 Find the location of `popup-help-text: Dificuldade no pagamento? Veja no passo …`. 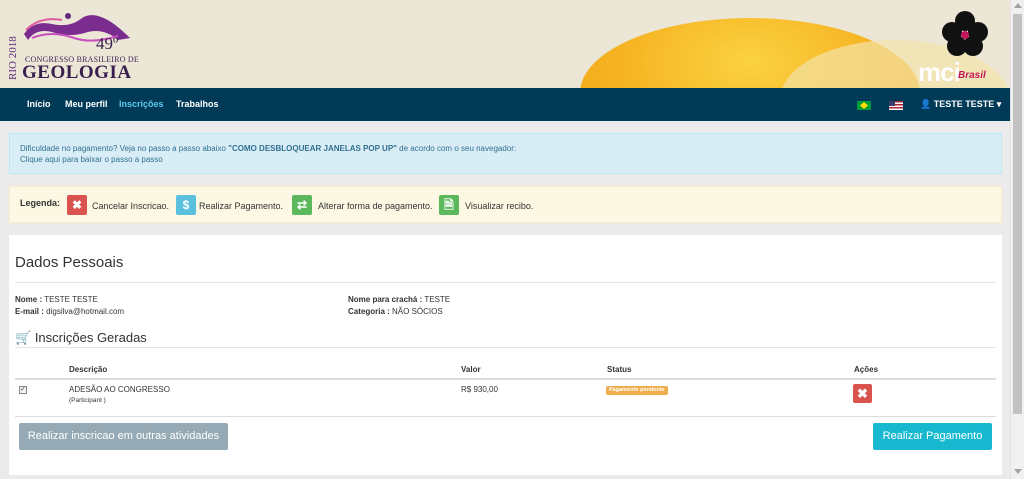

popup-help-text: Dificuldade no pagamento? Veja no passo … is located at coordinates (268, 148).